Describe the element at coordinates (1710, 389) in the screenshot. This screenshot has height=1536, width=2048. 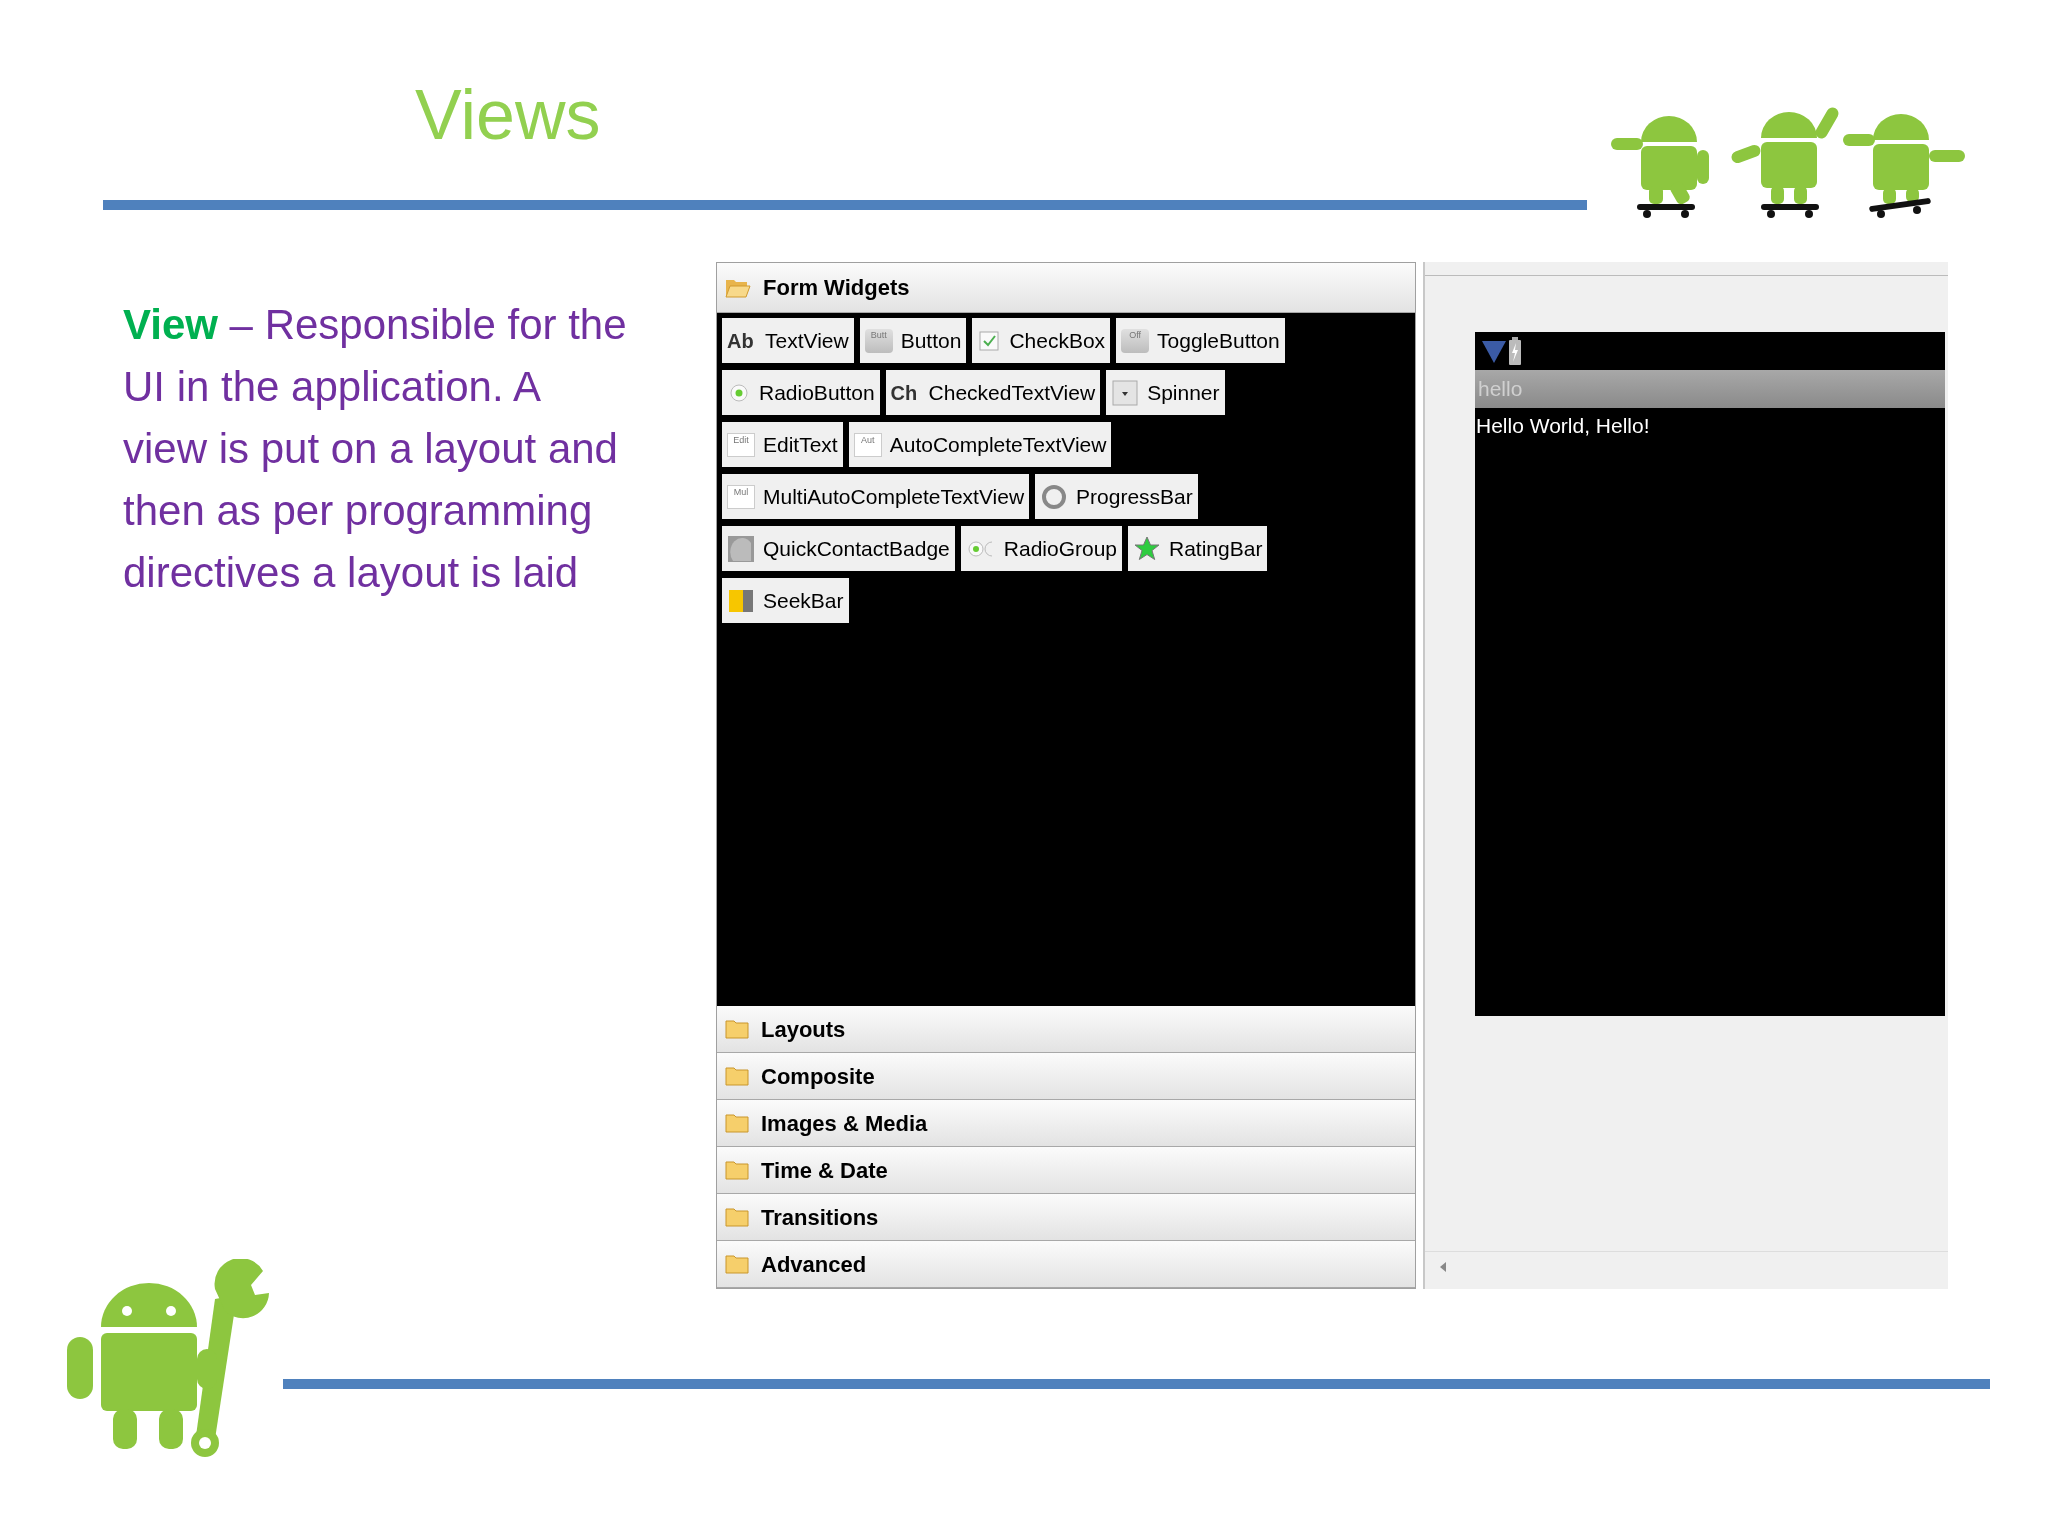
I see `app-title-bar: hello` at that location.